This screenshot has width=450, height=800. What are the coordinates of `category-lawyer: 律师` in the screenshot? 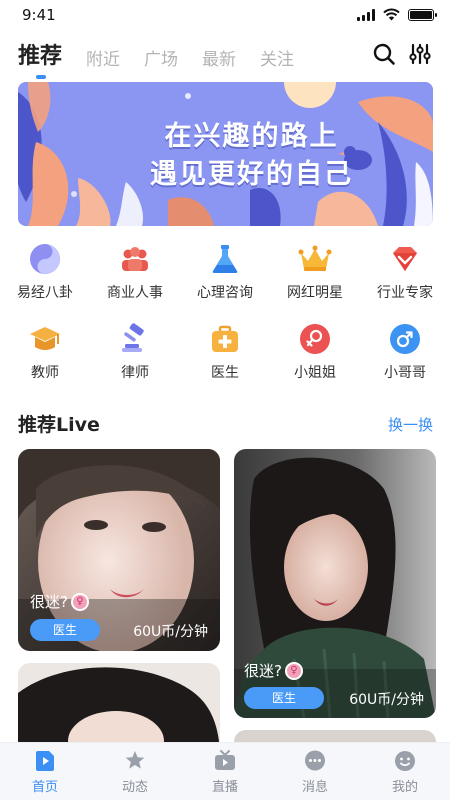 It's located at (135, 352).